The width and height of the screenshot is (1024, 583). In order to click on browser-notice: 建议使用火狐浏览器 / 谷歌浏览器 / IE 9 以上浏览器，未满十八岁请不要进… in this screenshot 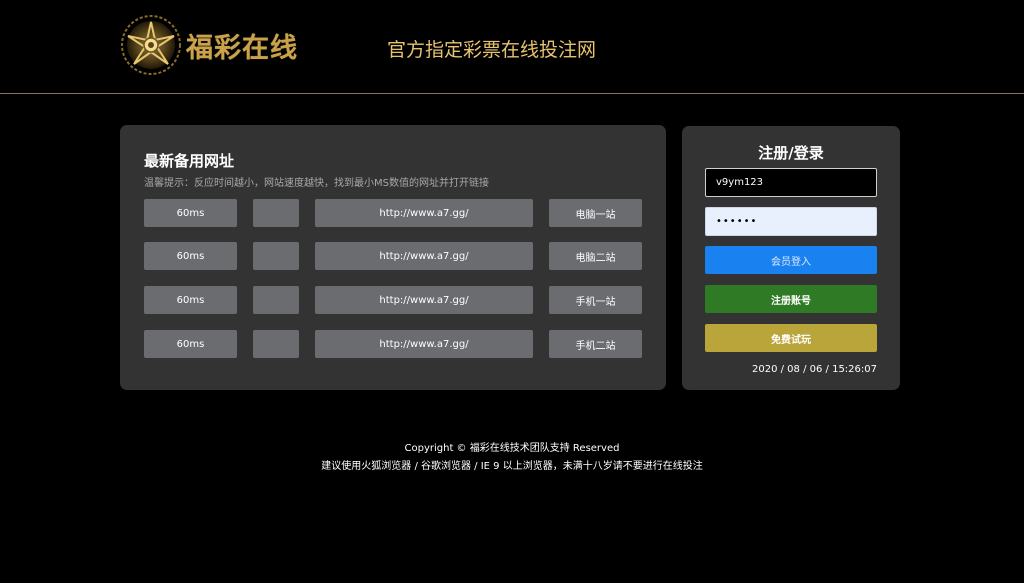, I will do `click(512, 466)`.